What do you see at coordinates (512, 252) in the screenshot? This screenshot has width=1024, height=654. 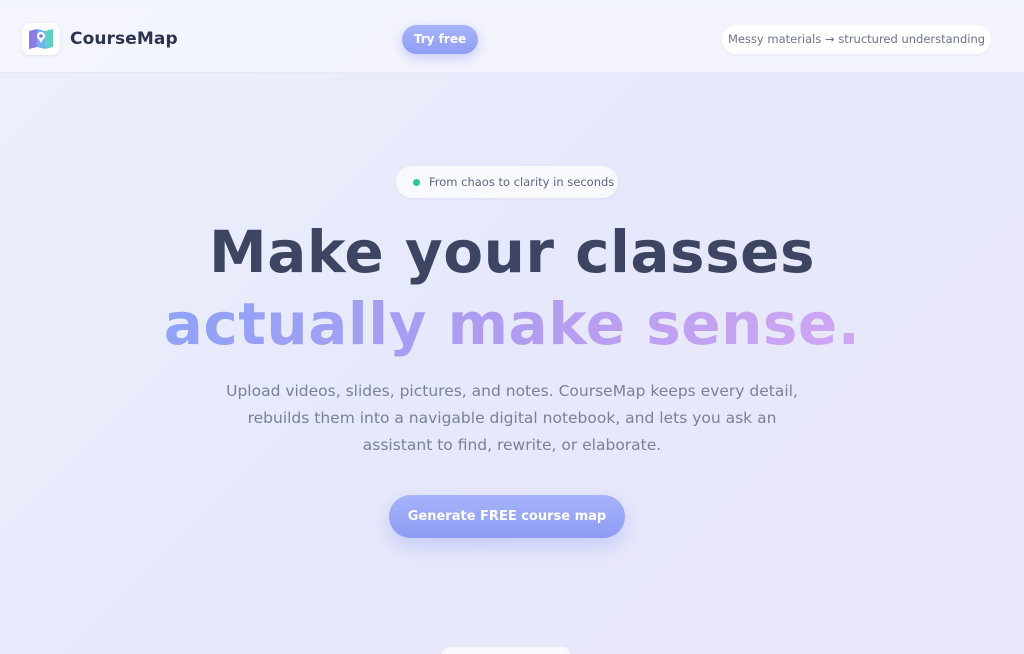 I see `hero-headline-line1: Make your classes` at bounding box center [512, 252].